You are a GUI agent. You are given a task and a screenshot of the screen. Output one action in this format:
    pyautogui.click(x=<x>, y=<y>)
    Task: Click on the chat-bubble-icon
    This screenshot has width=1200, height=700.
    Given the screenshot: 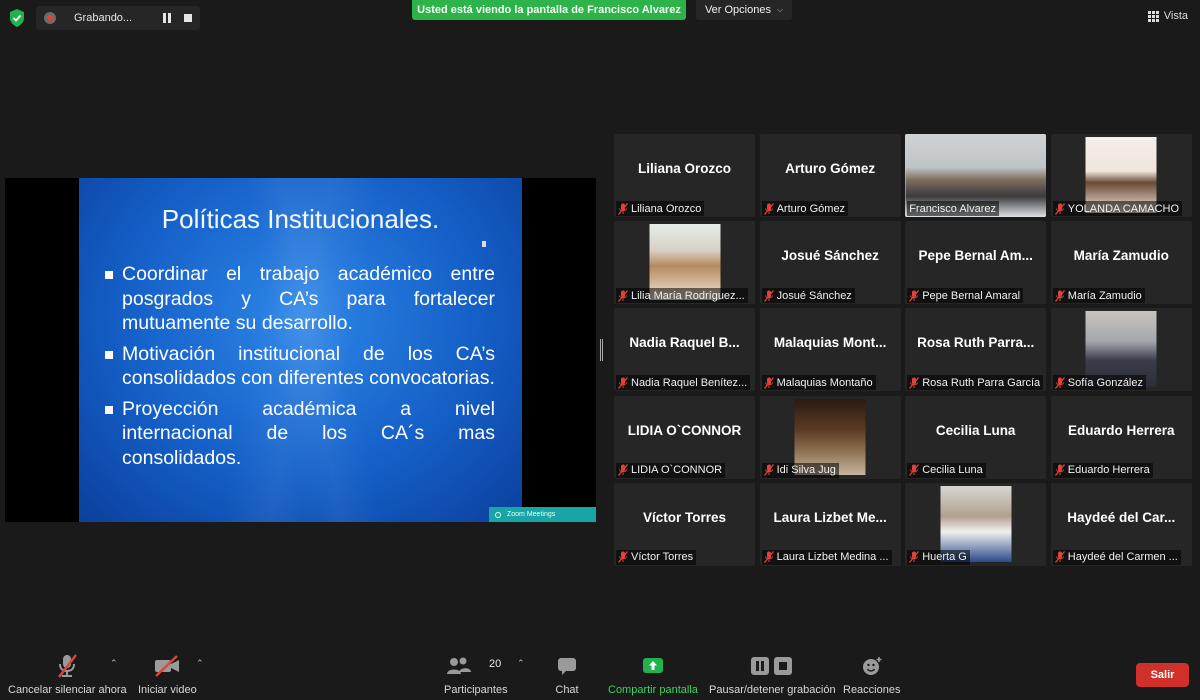 What is the action you would take?
    pyautogui.click(x=567, y=666)
    